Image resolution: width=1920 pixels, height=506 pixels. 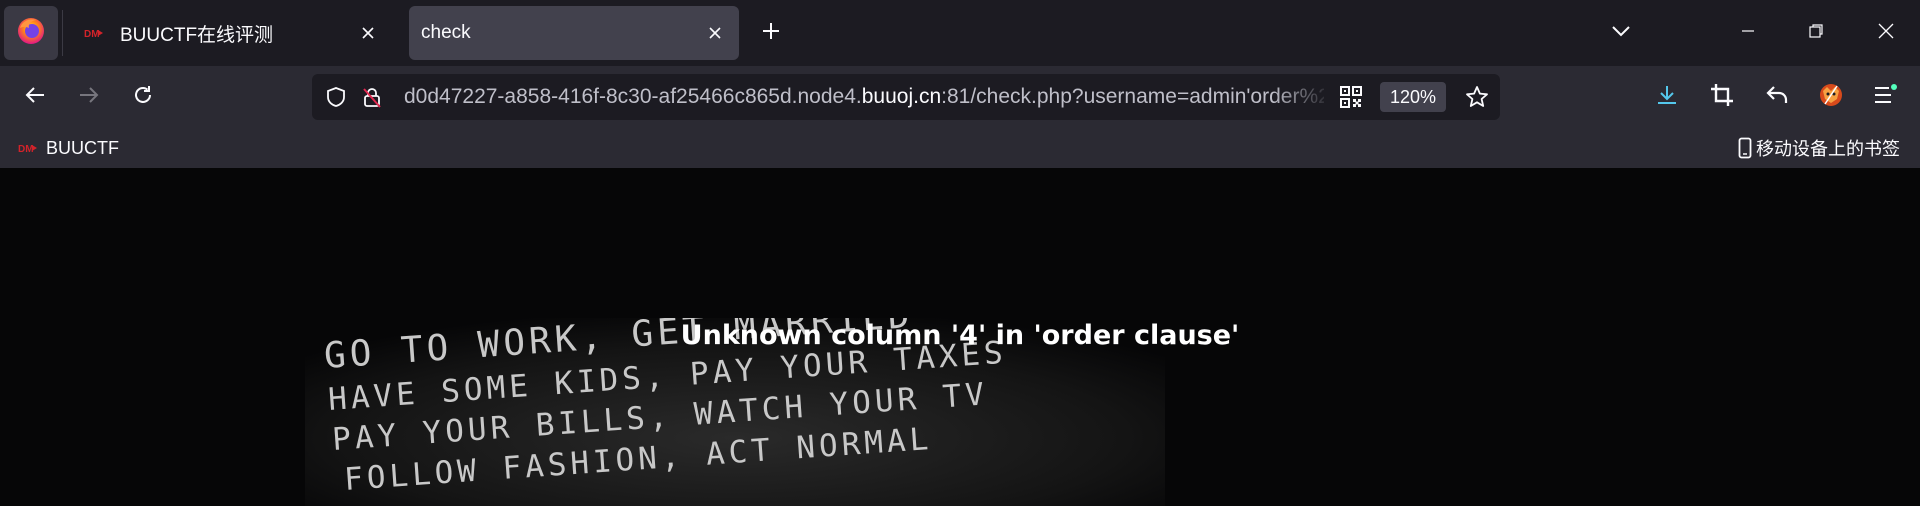 What do you see at coordinates (82, 147) in the screenshot?
I see `bookmark-label: BUUCTF` at bounding box center [82, 147].